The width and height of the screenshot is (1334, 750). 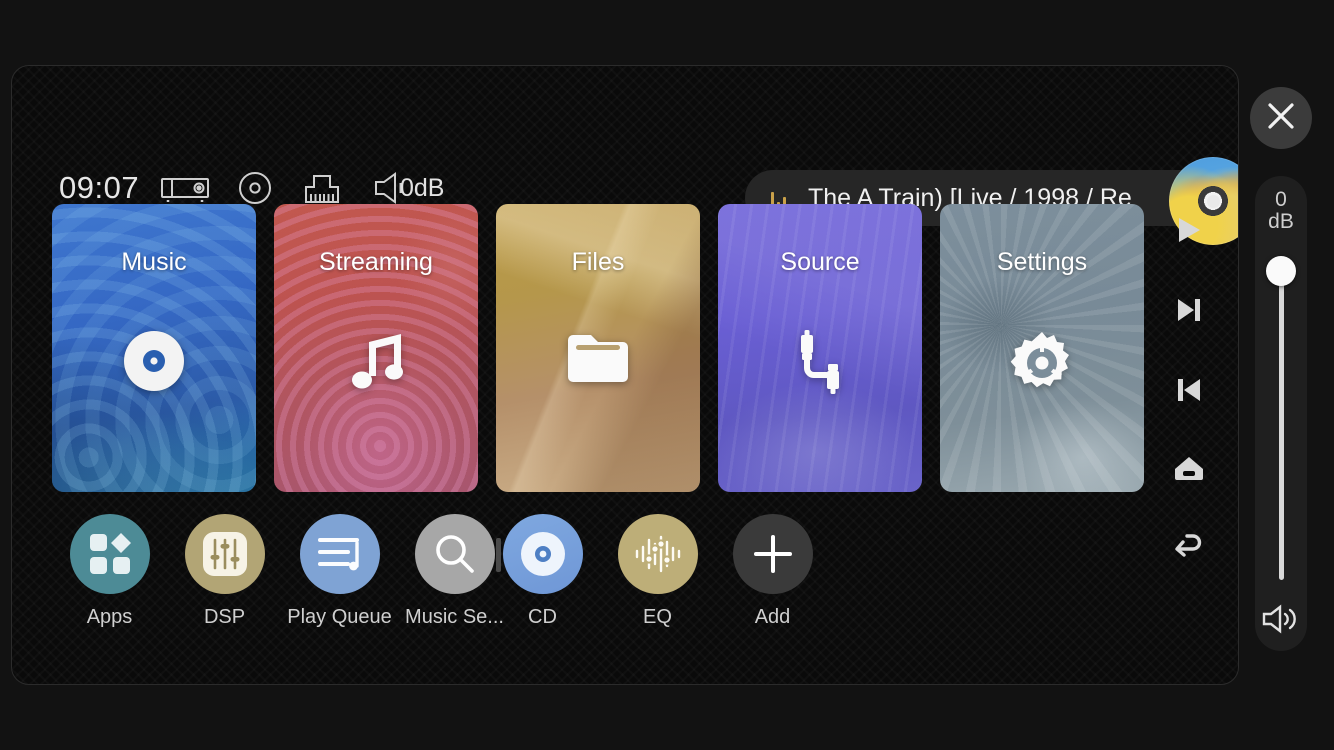 I want to click on music-note-icon, so click(x=376, y=362).